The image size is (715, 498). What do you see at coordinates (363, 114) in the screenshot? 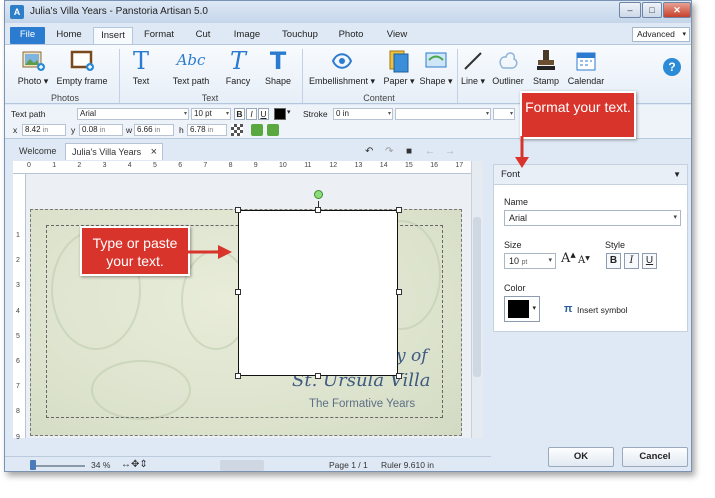
I see `stroke-width-select: 0 in ▾` at bounding box center [363, 114].